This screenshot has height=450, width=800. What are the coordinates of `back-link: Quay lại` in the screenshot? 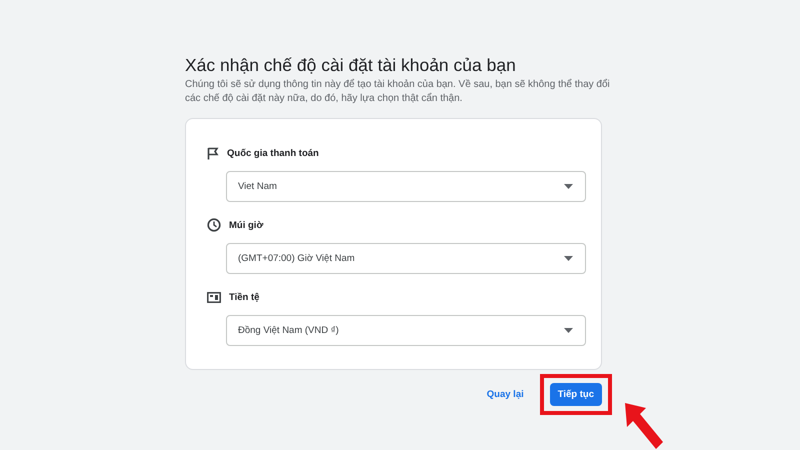 It's located at (505, 394).